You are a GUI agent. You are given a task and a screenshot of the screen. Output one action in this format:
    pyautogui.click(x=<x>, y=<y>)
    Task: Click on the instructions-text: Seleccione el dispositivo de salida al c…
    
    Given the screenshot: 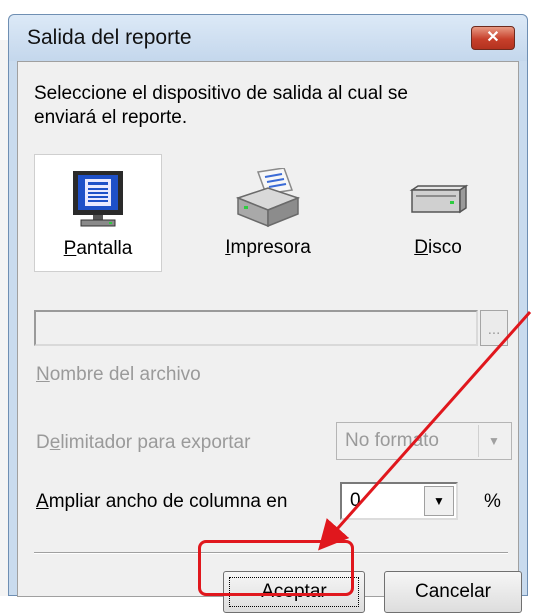 What is the action you would take?
    pyautogui.click(x=221, y=105)
    